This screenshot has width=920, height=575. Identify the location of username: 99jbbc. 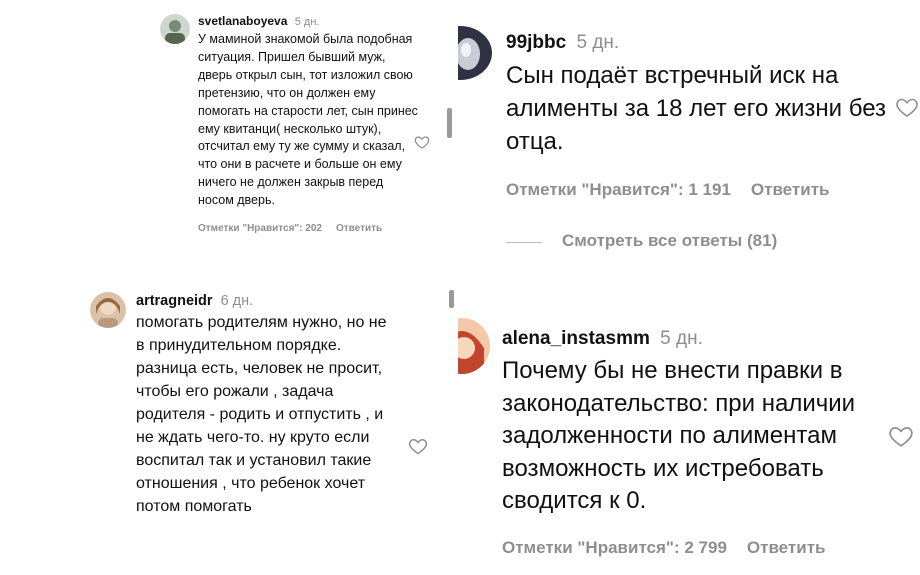
(536, 42).